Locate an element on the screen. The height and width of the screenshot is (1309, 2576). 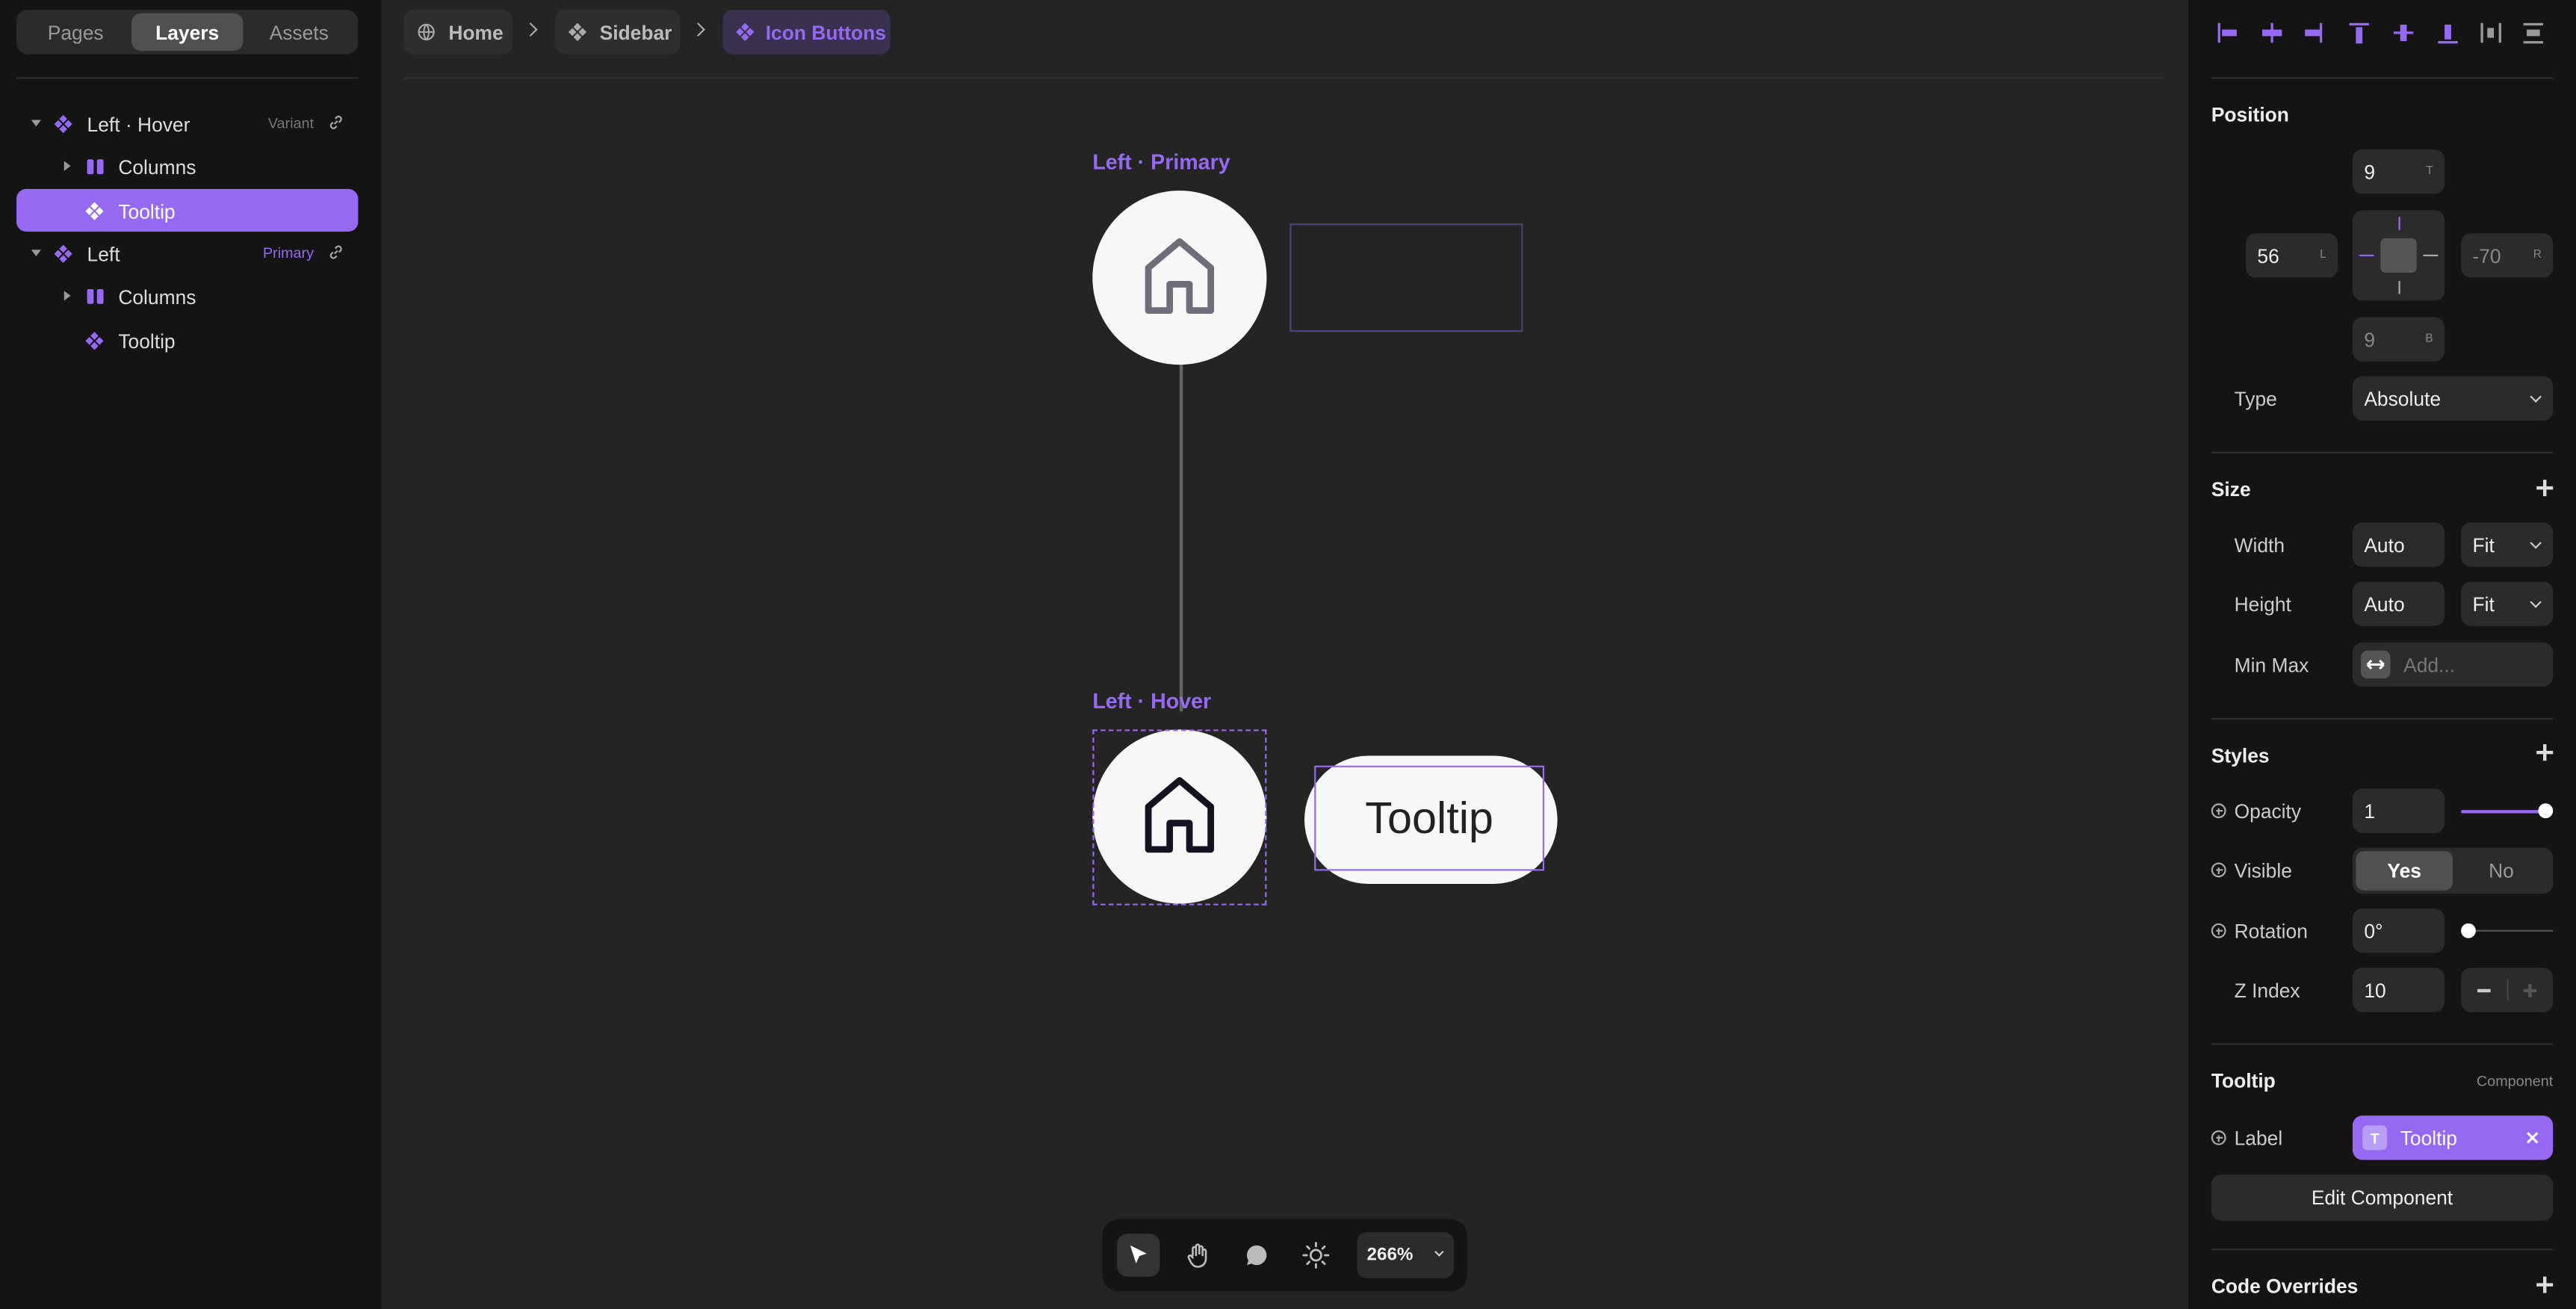
size-title: Size is located at coordinates (2231, 489).